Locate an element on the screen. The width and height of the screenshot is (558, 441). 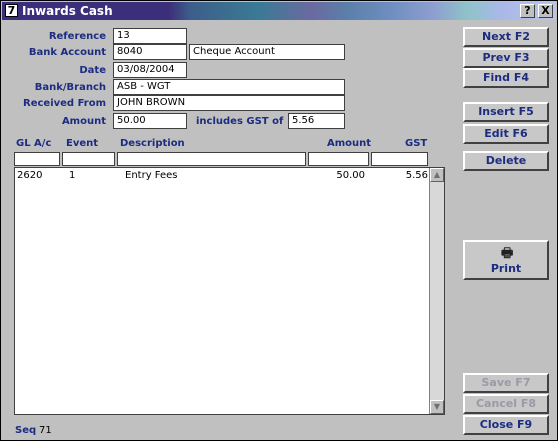
seq-value: 71 is located at coordinates (45, 430).